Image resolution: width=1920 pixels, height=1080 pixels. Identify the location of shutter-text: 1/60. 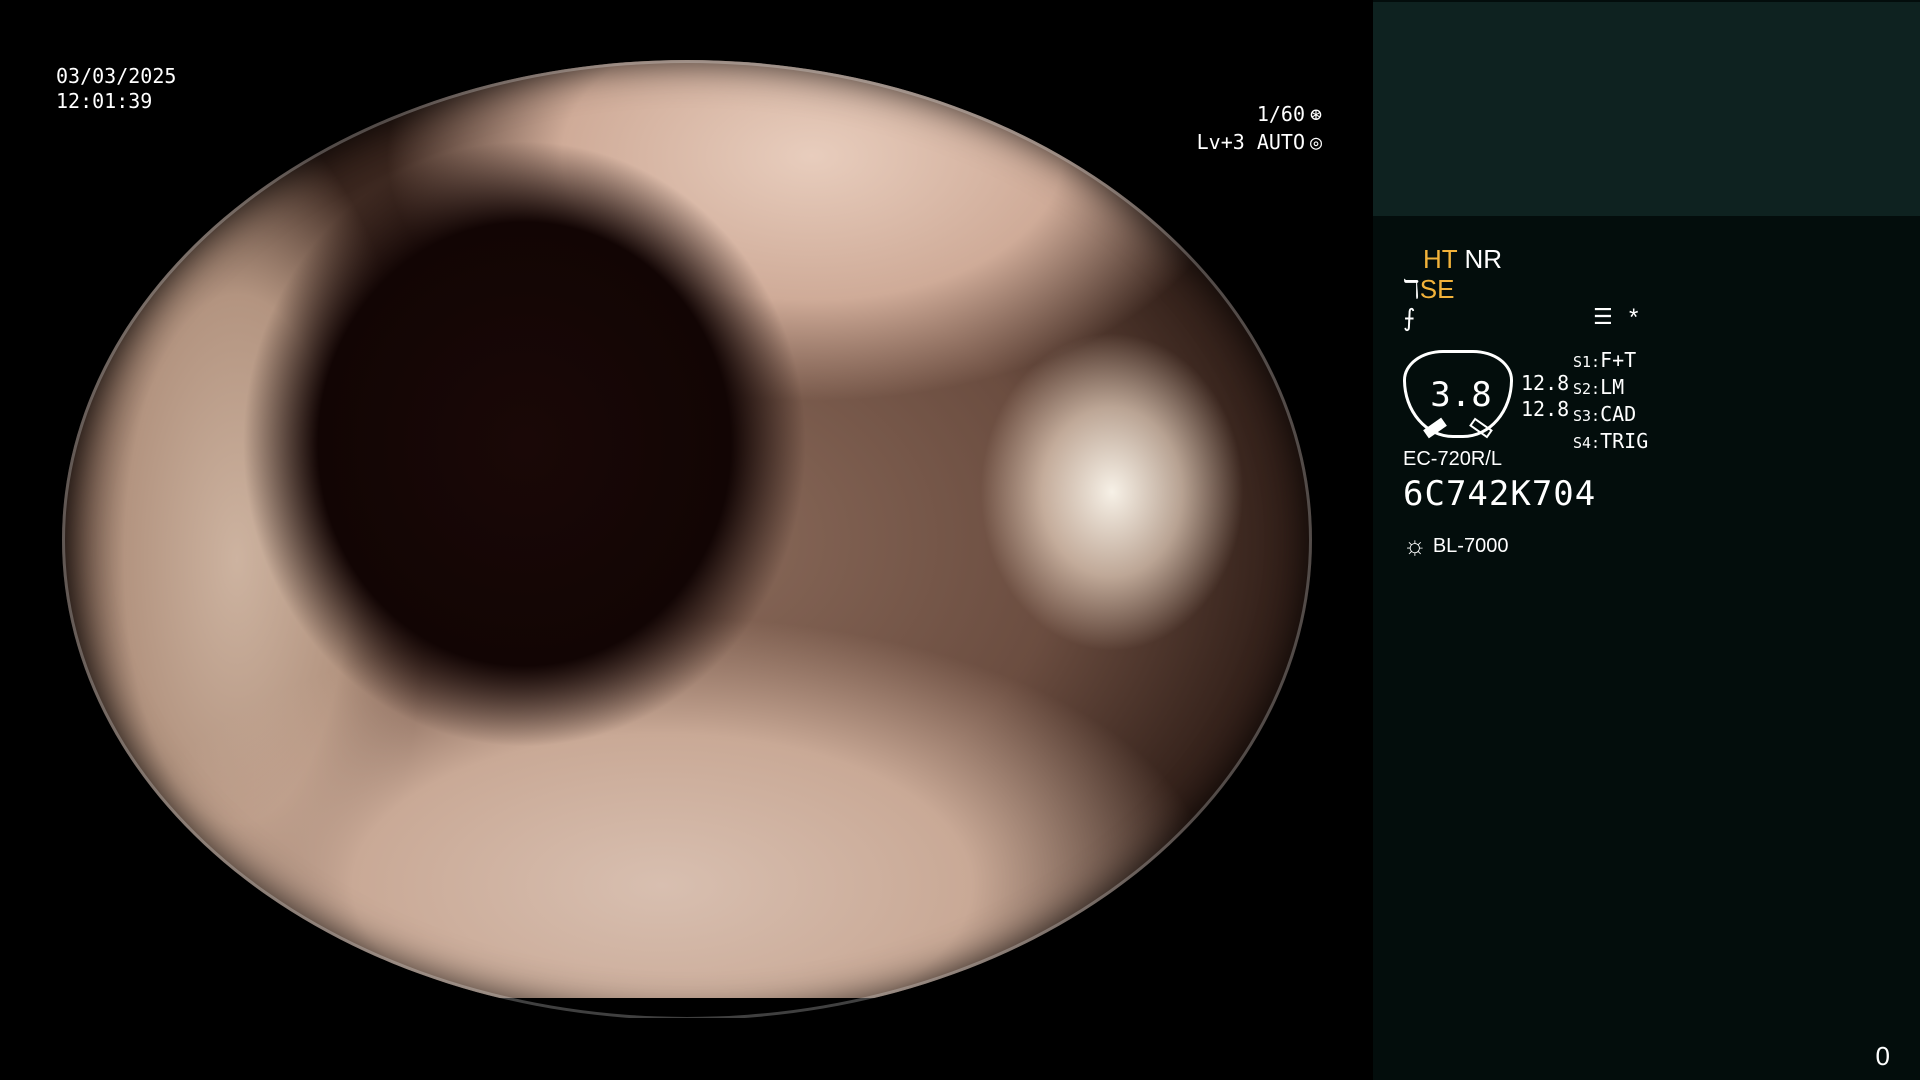
(1280, 114).